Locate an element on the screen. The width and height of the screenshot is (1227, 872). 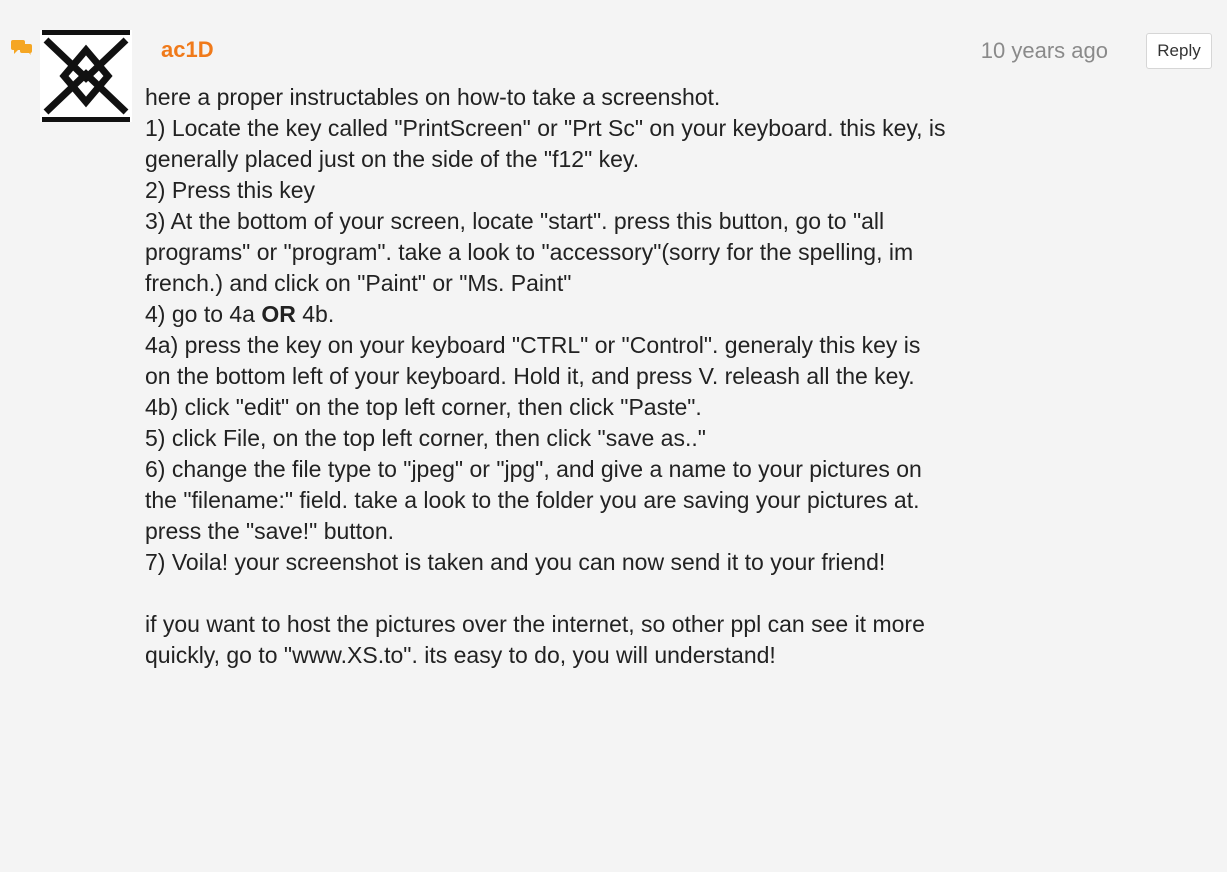
step4-prefix: 4) go to 4a is located at coordinates (203, 314).